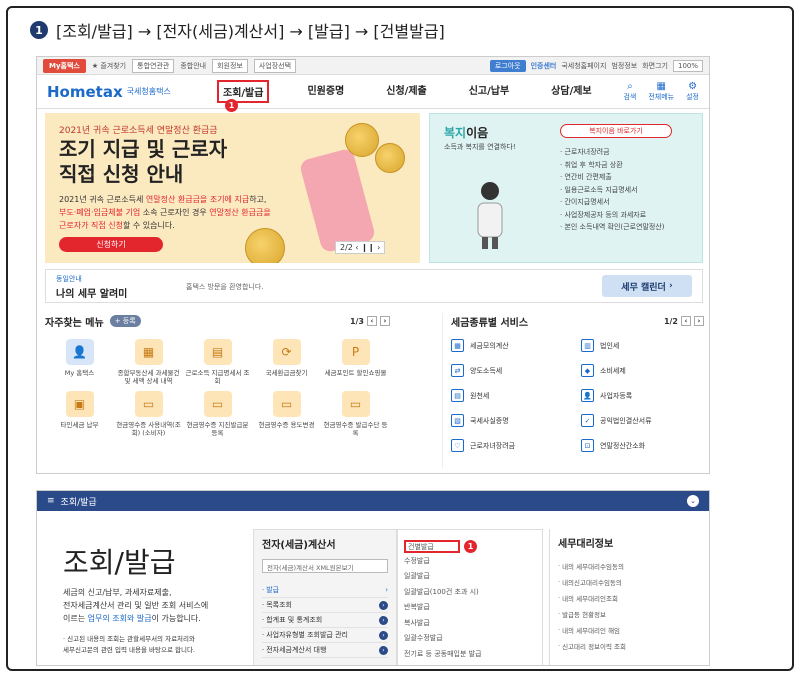 The width and height of the screenshot is (800, 677). I want to click on service-item: ▦ 세금모의계산, so click(516, 345).